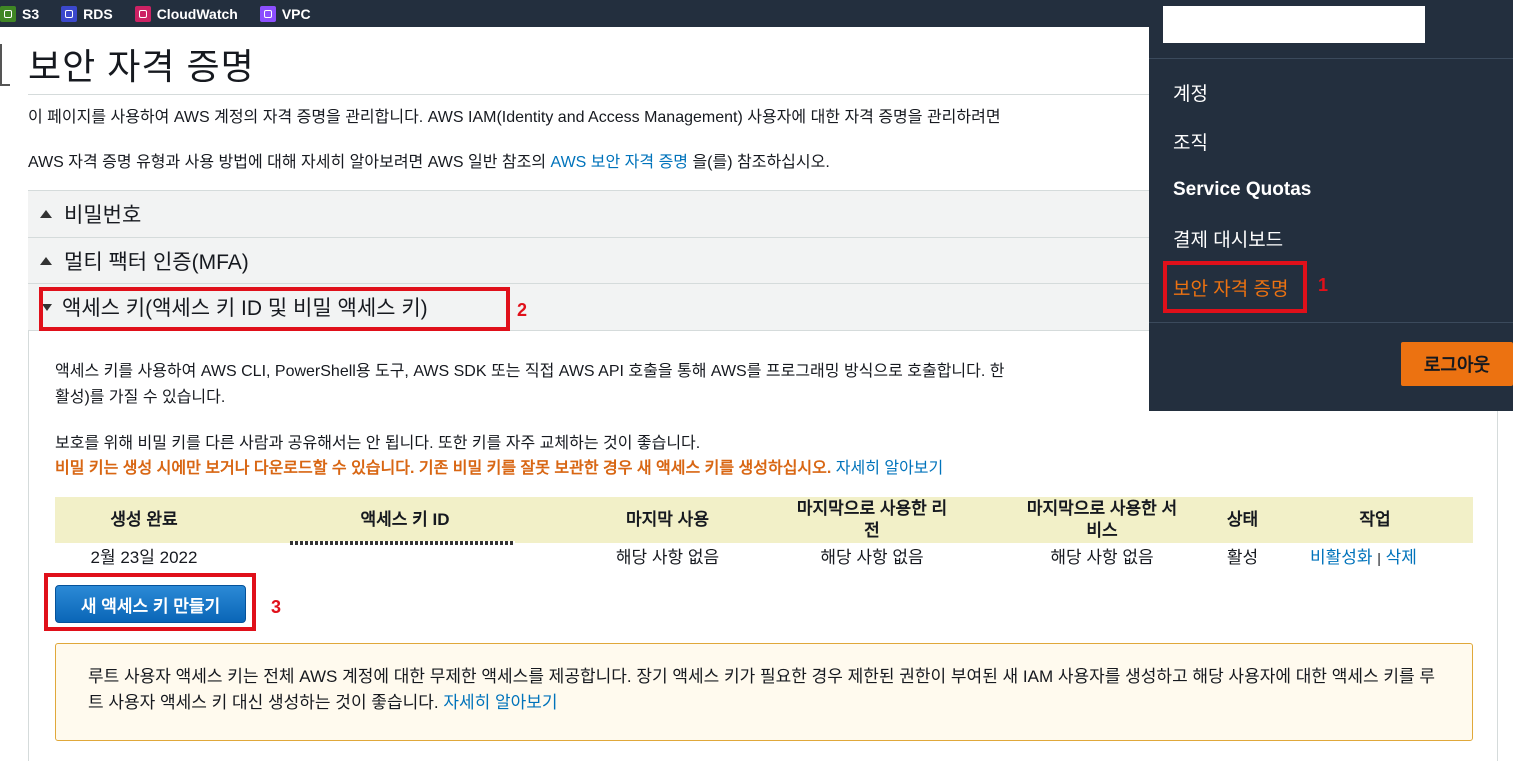 Image resolution: width=1513 pixels, height=761 pixels. I want to click on favorite-label: S3, so click(31, 13).